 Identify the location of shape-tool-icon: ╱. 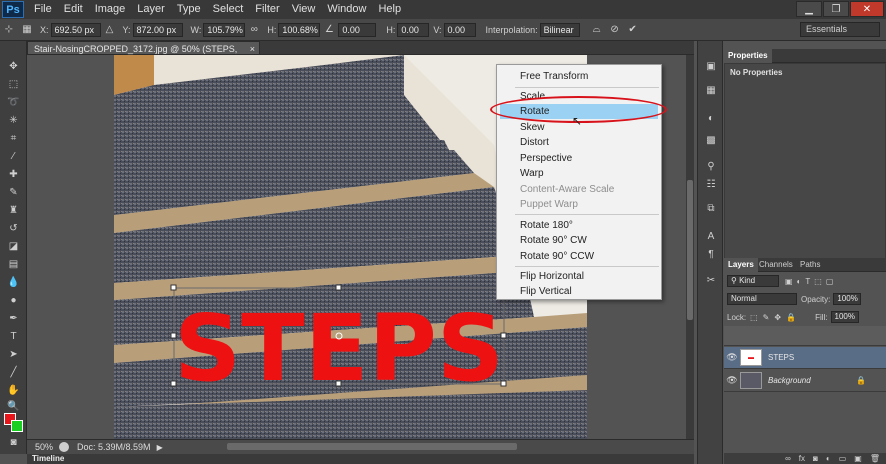
(13, 372).